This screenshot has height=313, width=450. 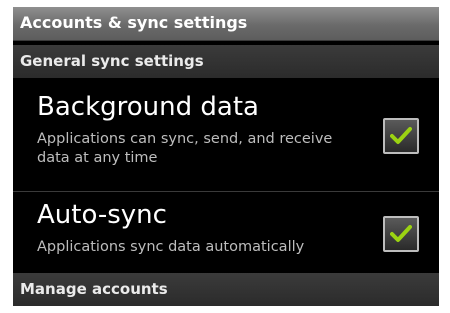 I want to click on auto-sync-summary: Applications sync data automatically, so click(x=171, y=247).